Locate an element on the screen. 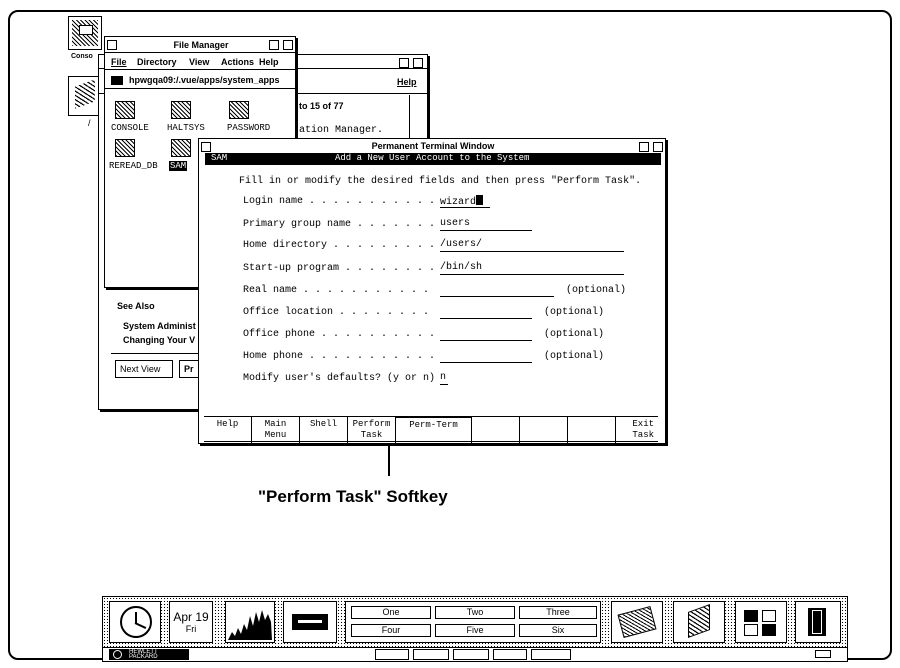 Image resolution: width=900 pixels, height=668 pixels. home-phone-input is located at coordinates (486, 356).